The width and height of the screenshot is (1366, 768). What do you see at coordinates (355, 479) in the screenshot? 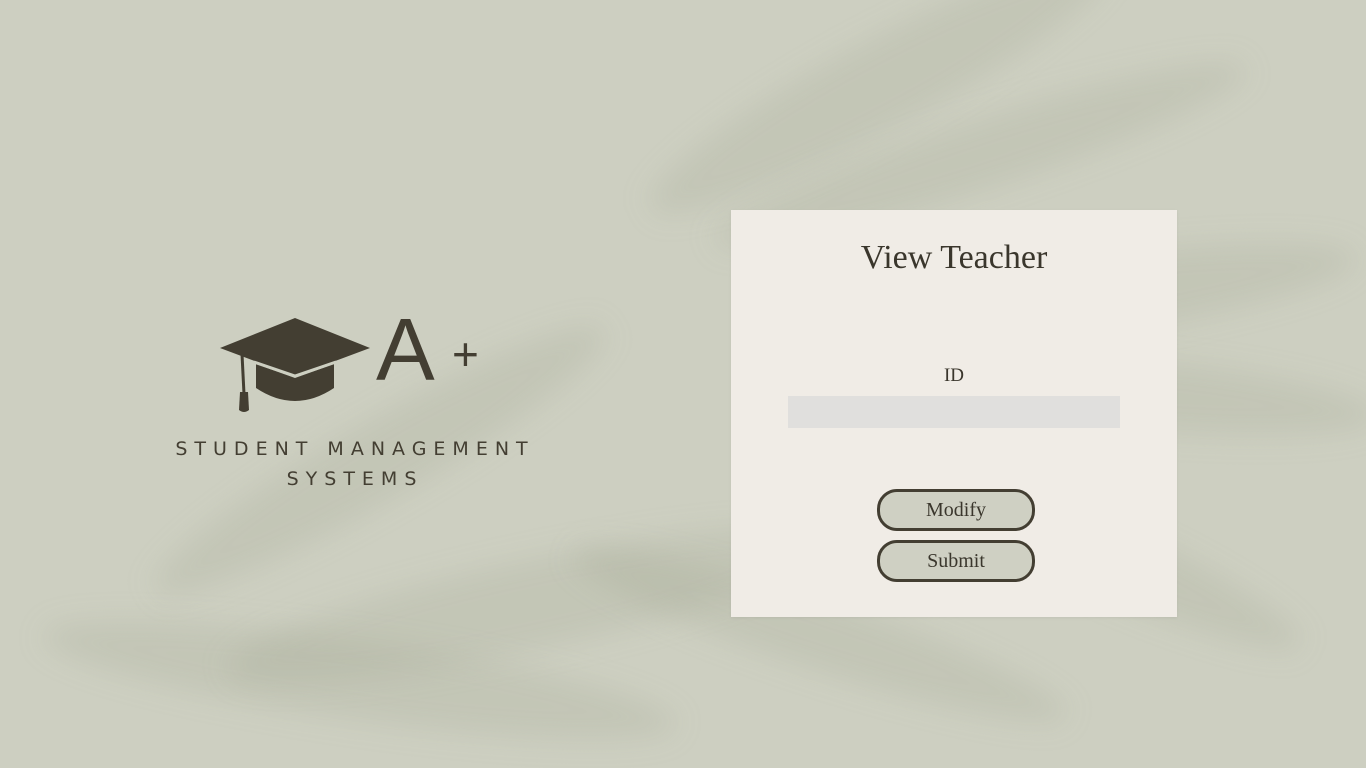
I see `logo-tagline-line2: SYSTEMS` at bounding box center [355, 479].